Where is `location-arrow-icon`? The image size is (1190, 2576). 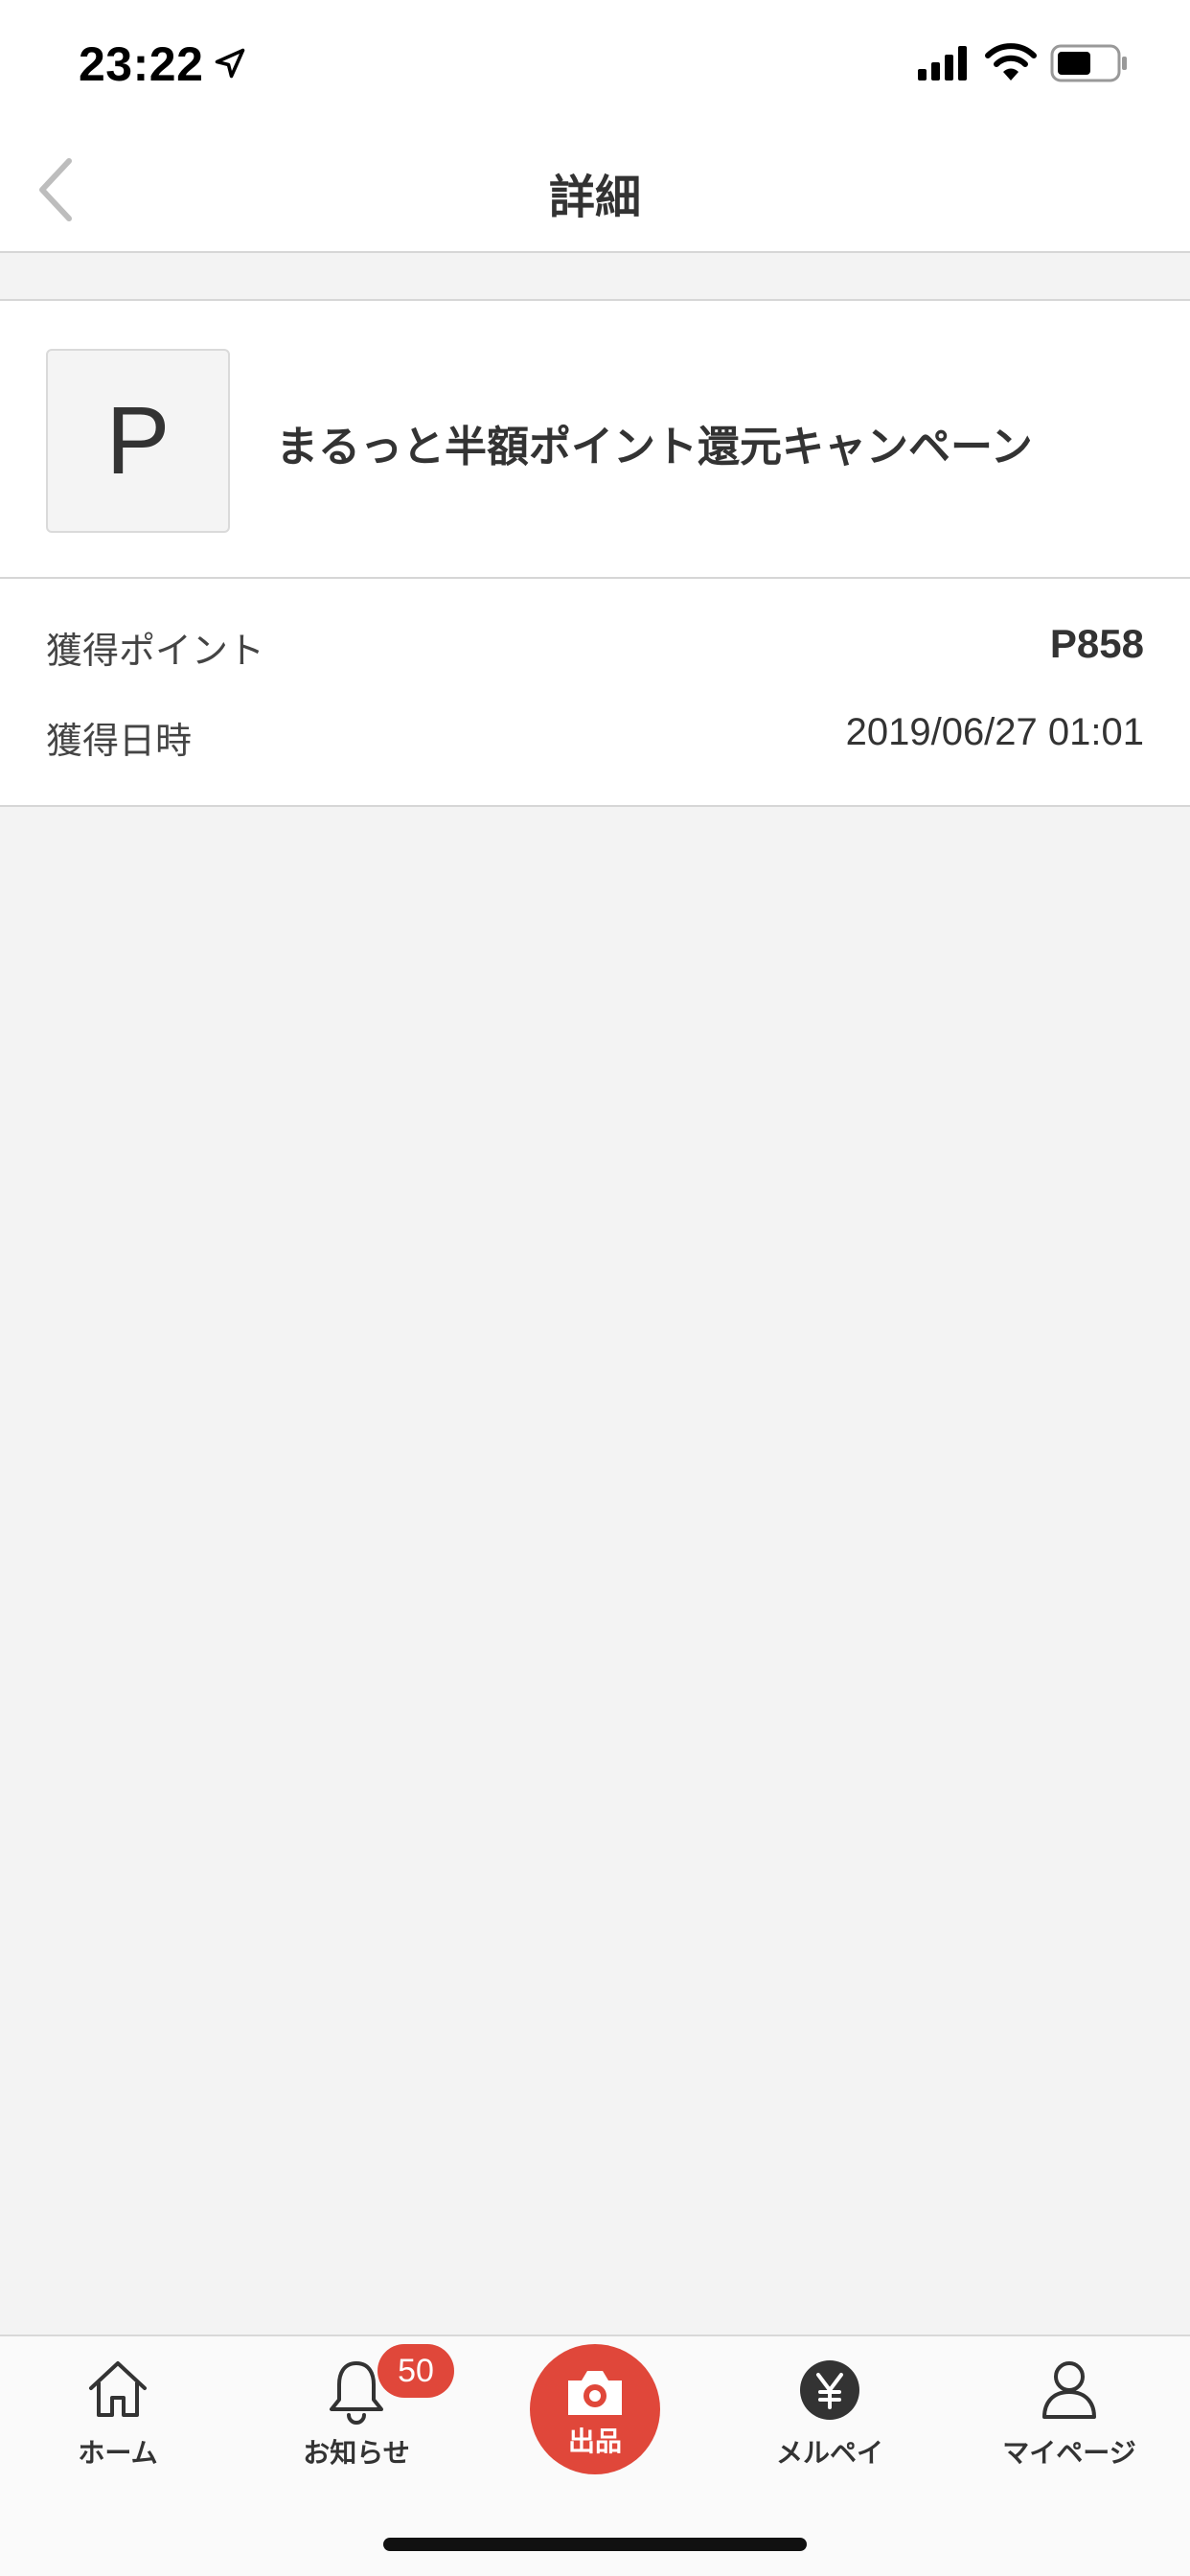
location-arrow-icon is located at coordinates (230, 63).